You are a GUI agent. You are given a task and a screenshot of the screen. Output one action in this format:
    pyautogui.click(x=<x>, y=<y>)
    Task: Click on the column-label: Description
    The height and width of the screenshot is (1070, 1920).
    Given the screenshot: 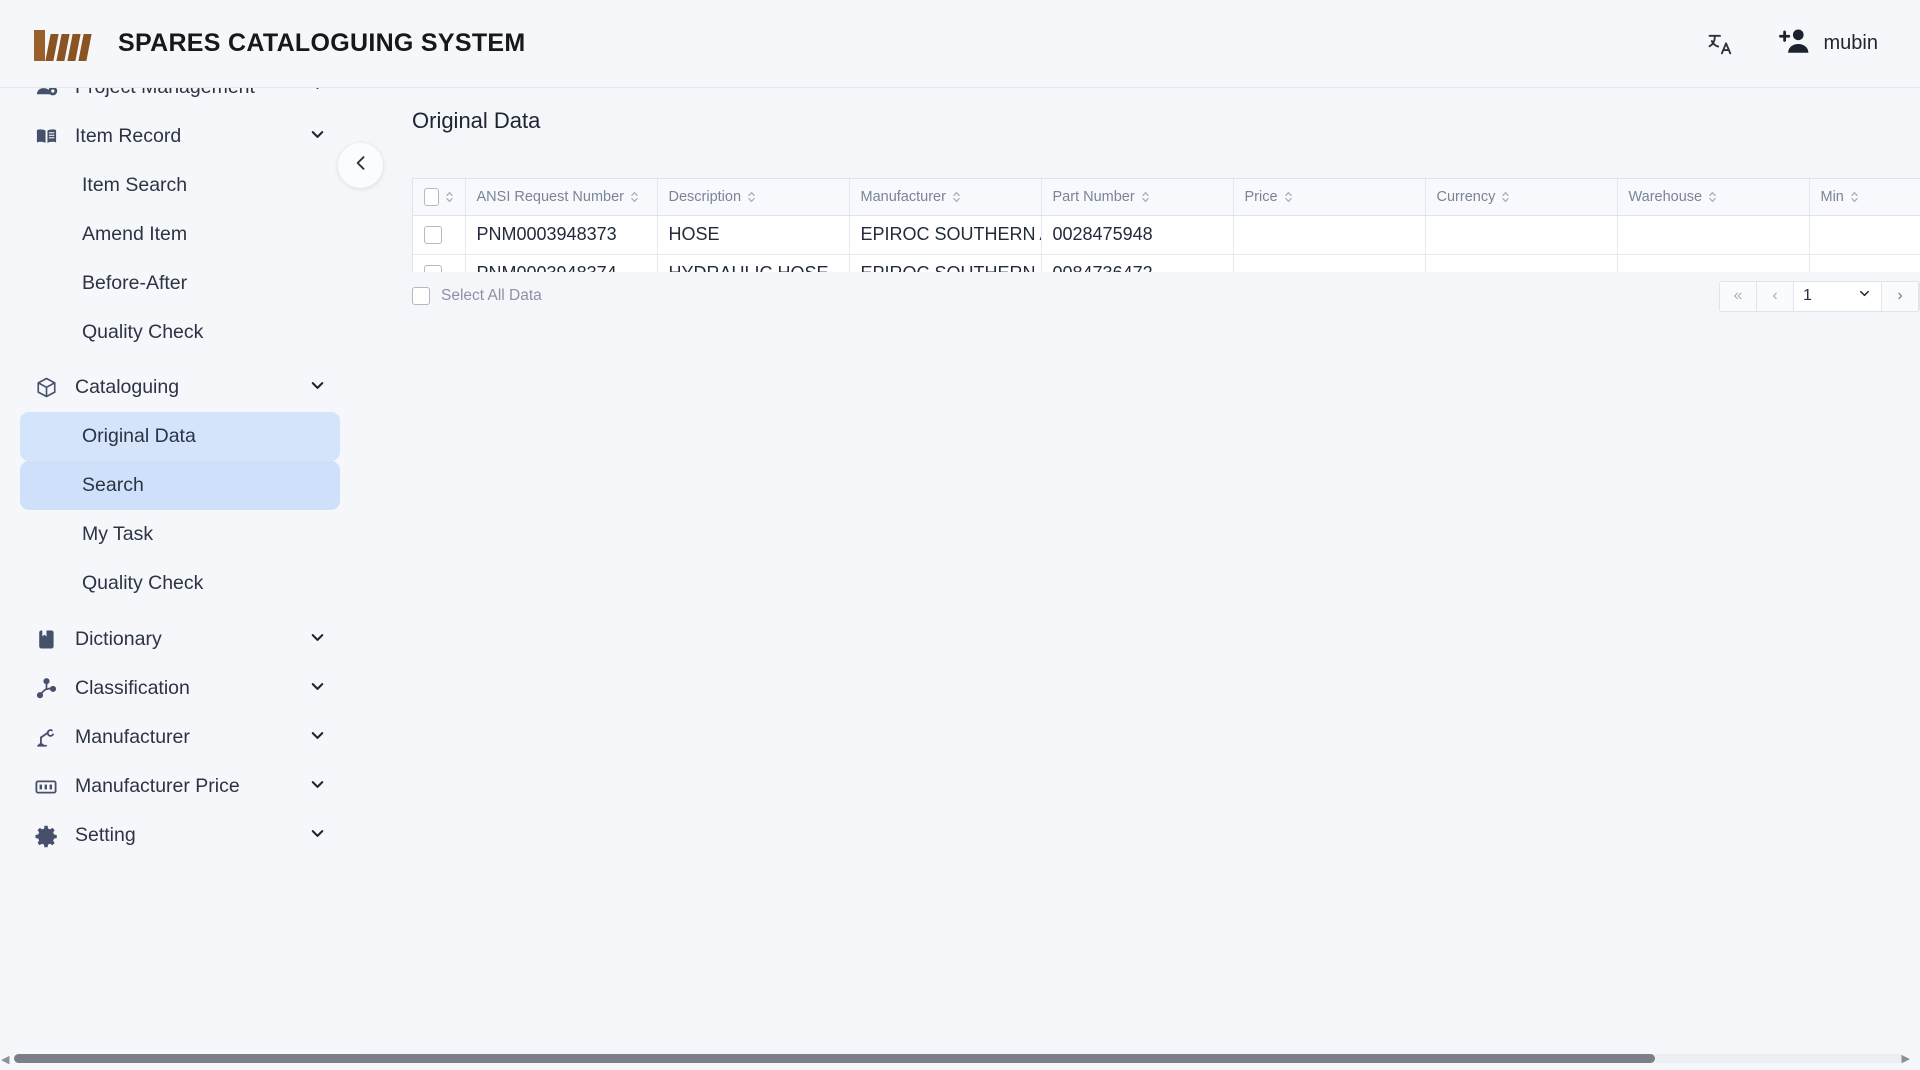 What is the action you would take?
    pyautogui.click(x=705, y=196)
    